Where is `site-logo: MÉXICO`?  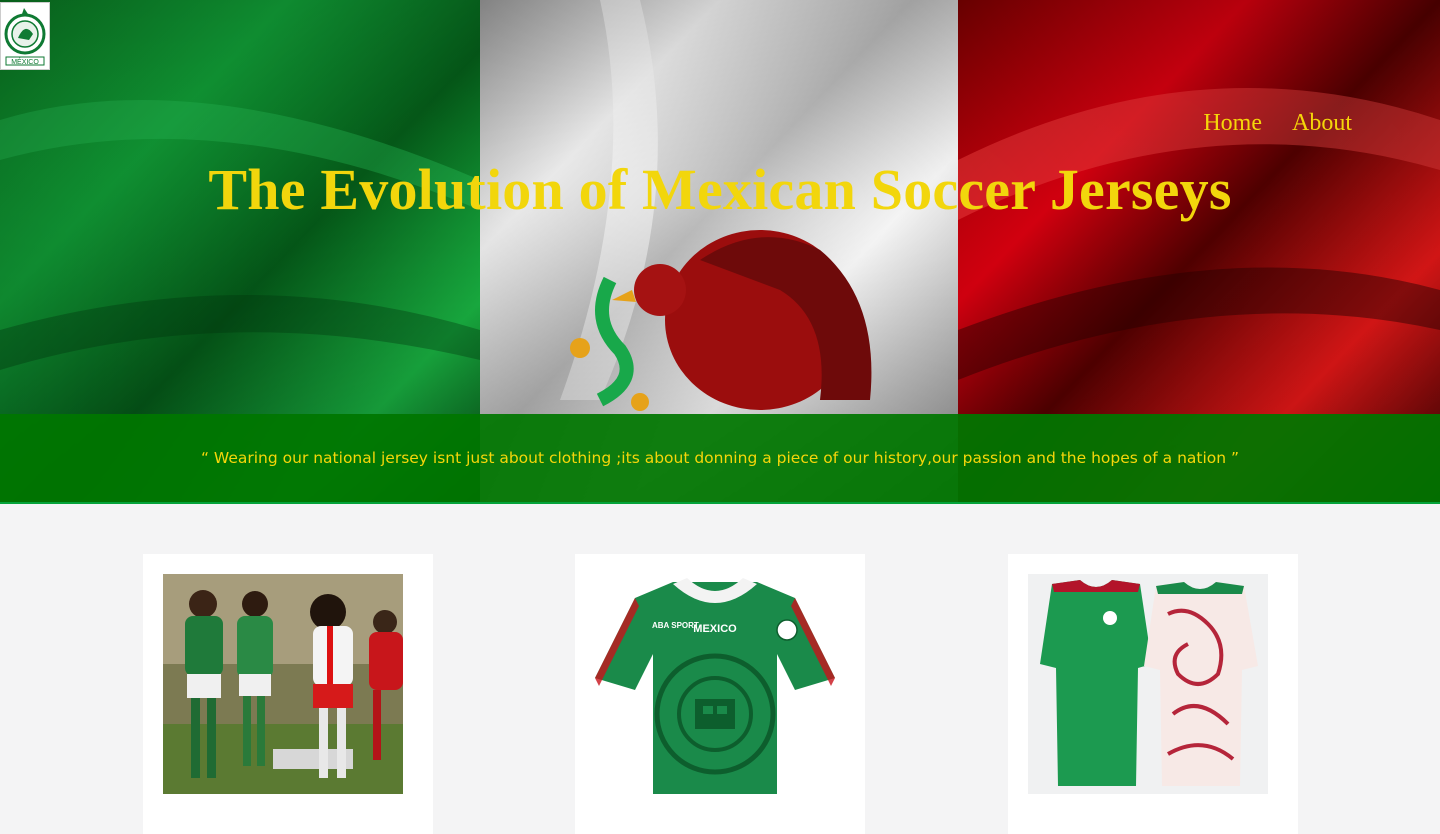
site-logo: MÉXICO is located at coordinates (25, 36).